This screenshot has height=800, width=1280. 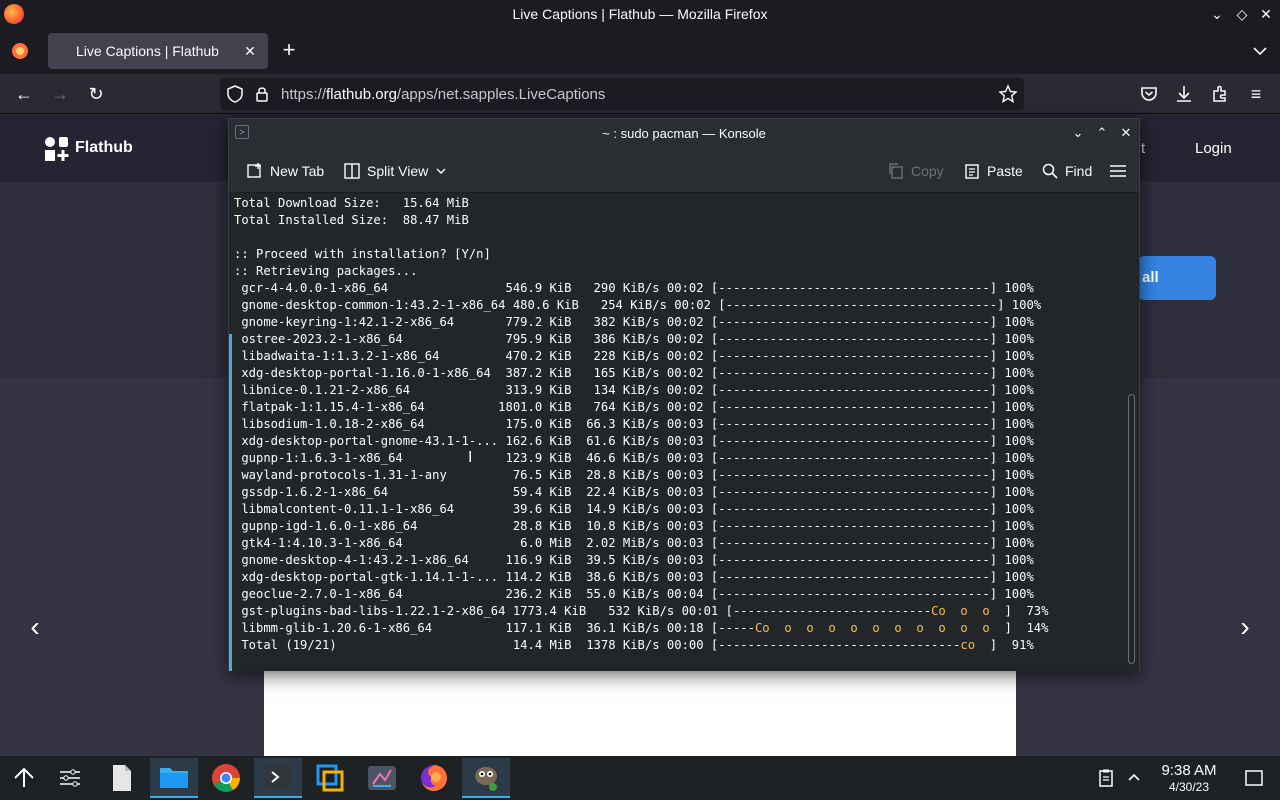 What do you see at coordinates (1213, 148) in the screenshot?
I see `login-link: Login` at bounding box center [1213, 148].